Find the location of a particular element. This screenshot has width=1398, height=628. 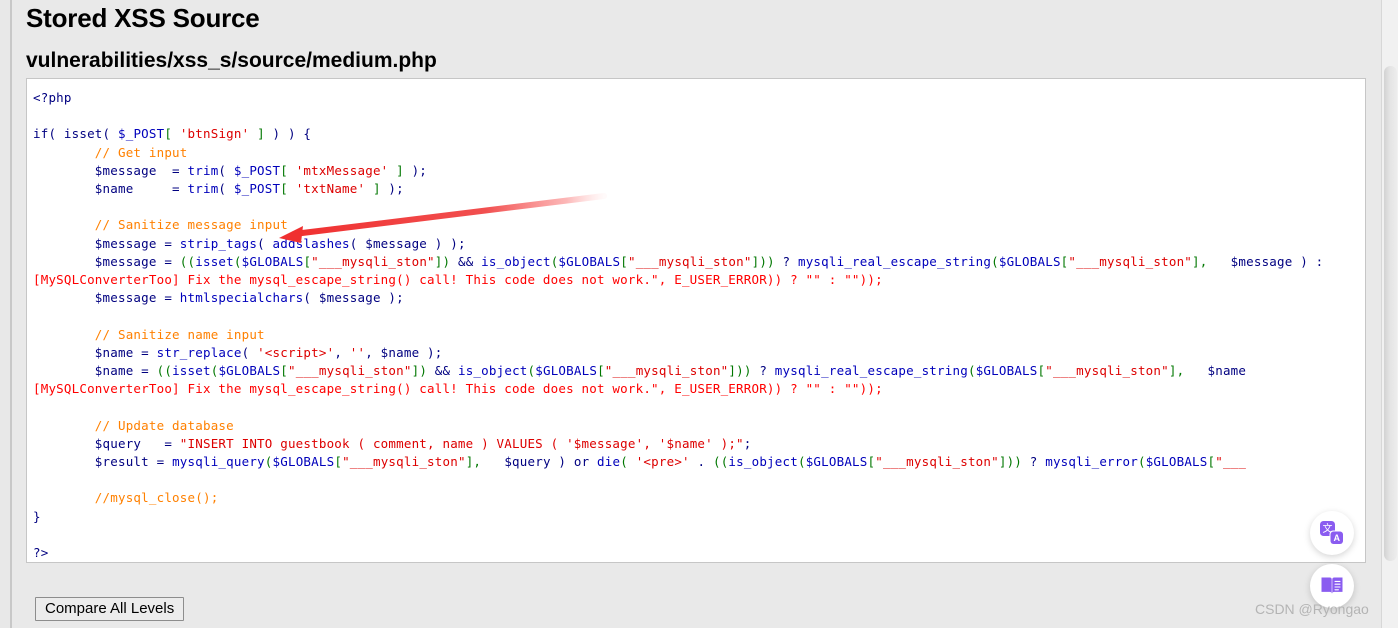

translate-button: 文 A is located at coordinates (1332, 533).